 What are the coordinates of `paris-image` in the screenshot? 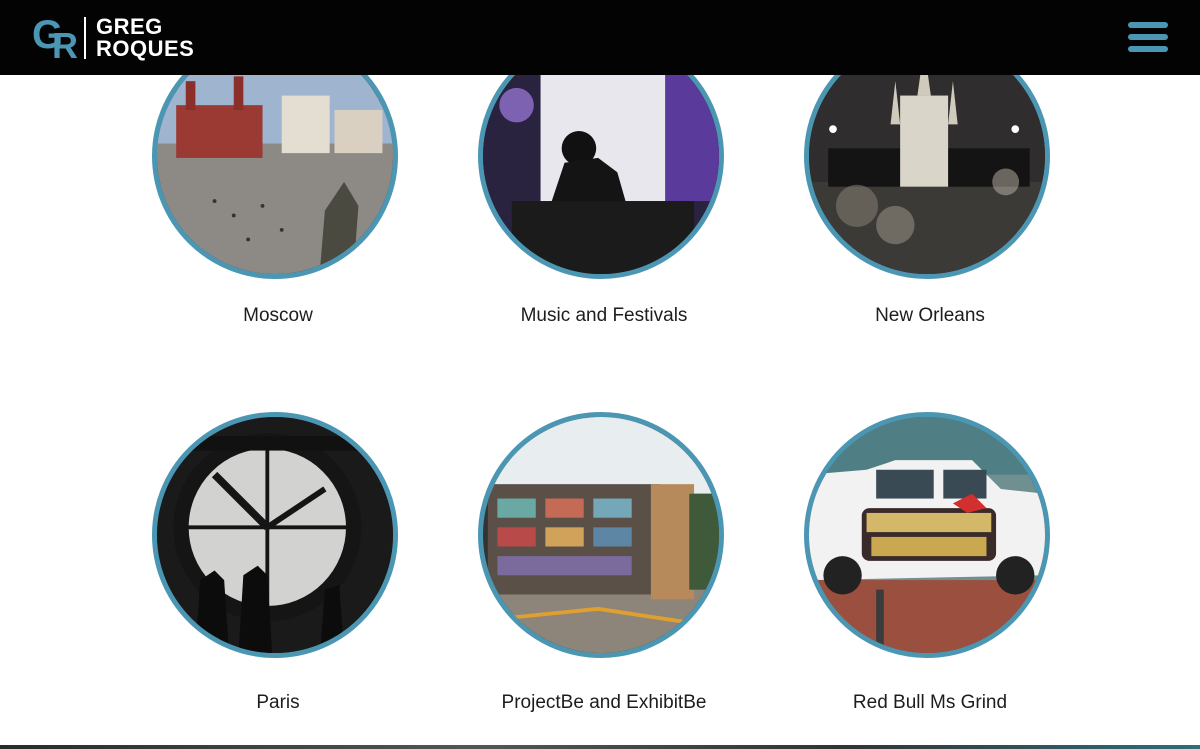 It's located at (275, 535).